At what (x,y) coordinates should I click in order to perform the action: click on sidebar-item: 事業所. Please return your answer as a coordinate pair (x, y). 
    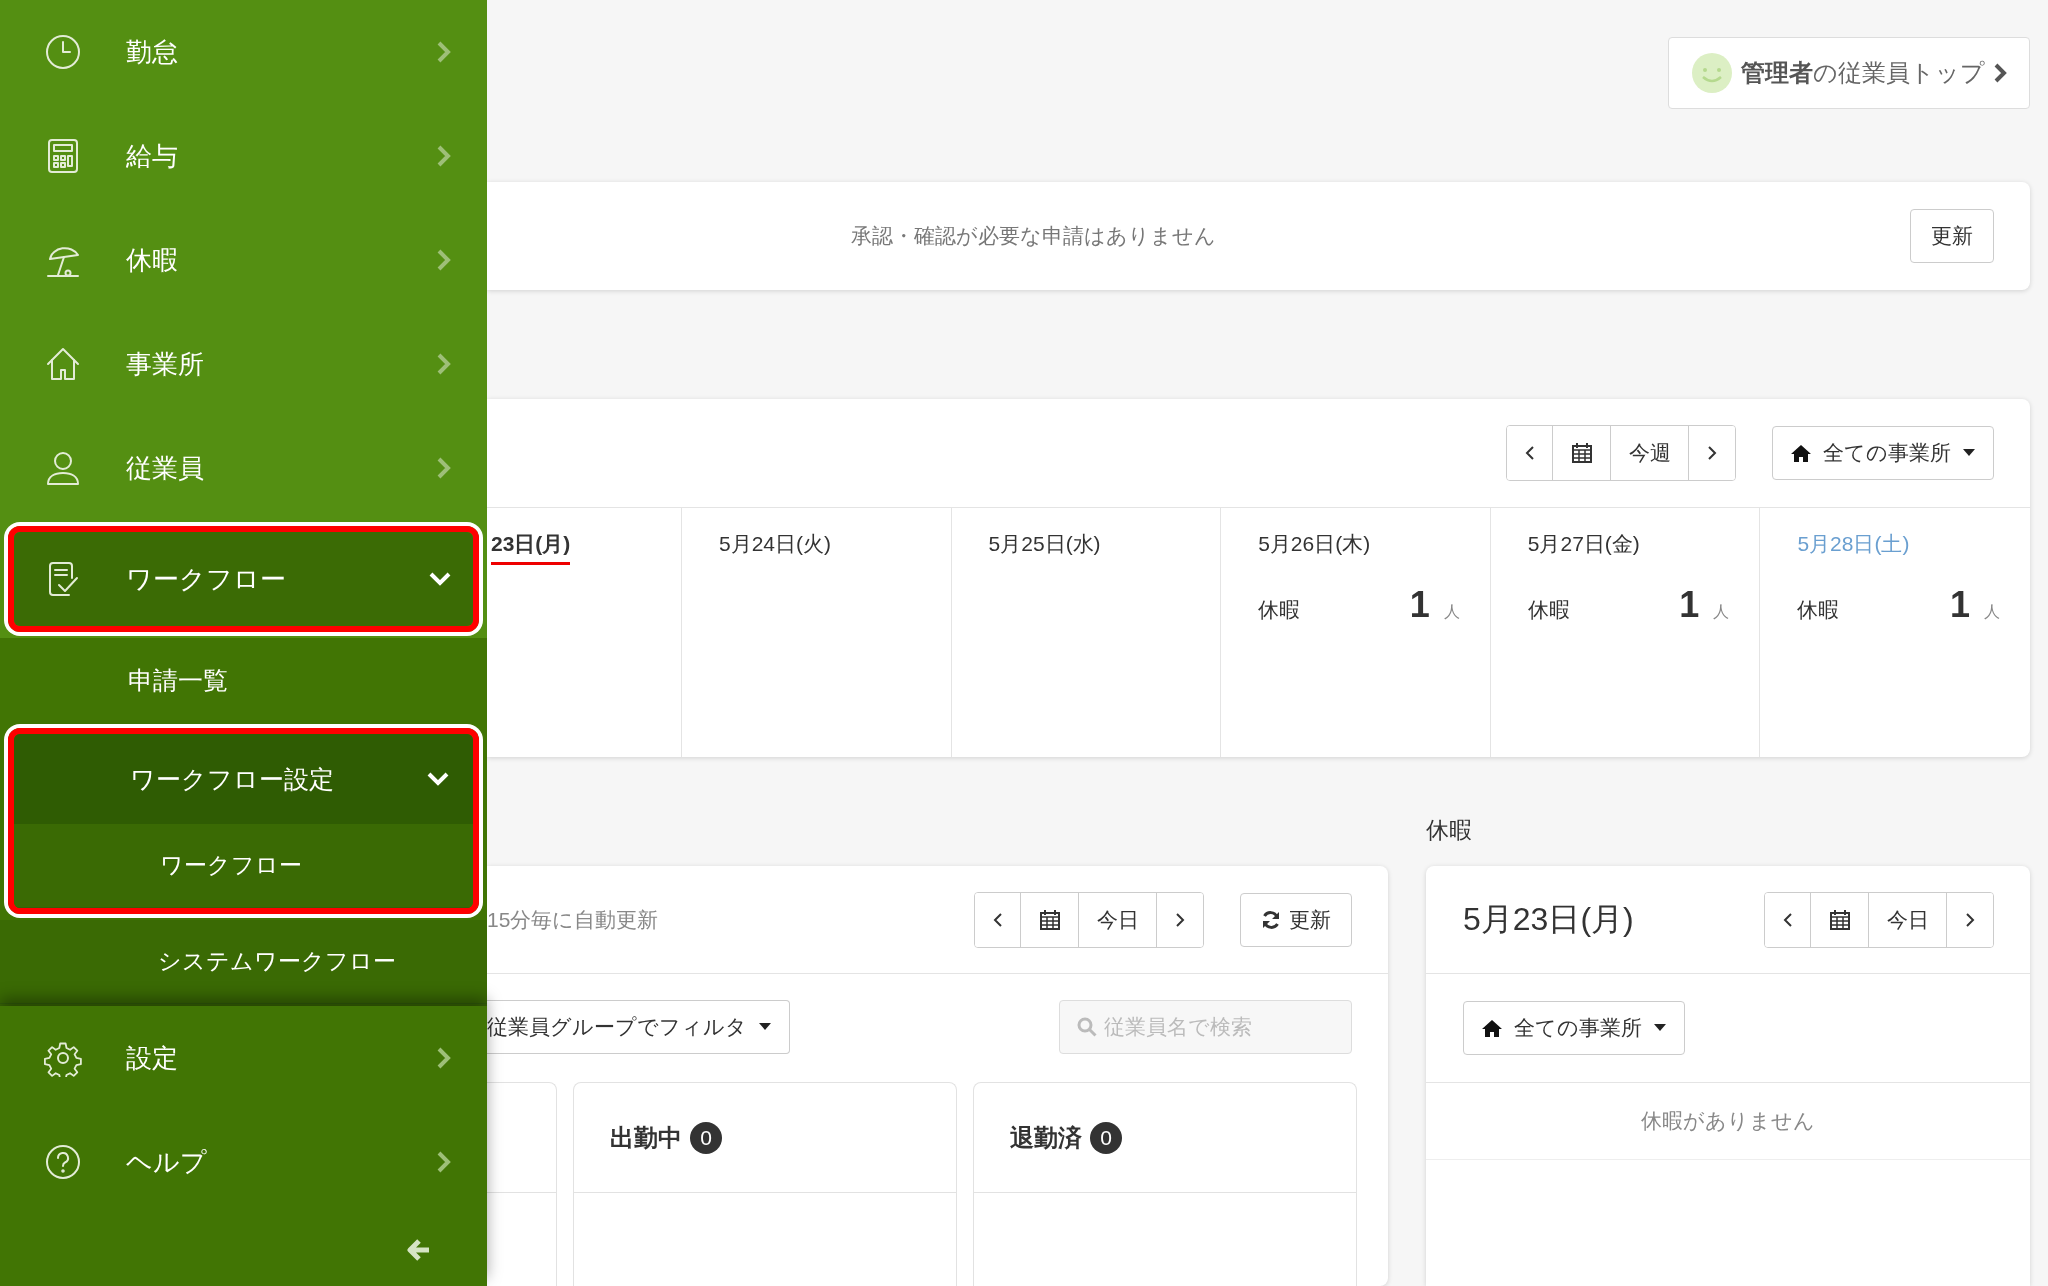
    Looking at the image, I should click on (243, 364).